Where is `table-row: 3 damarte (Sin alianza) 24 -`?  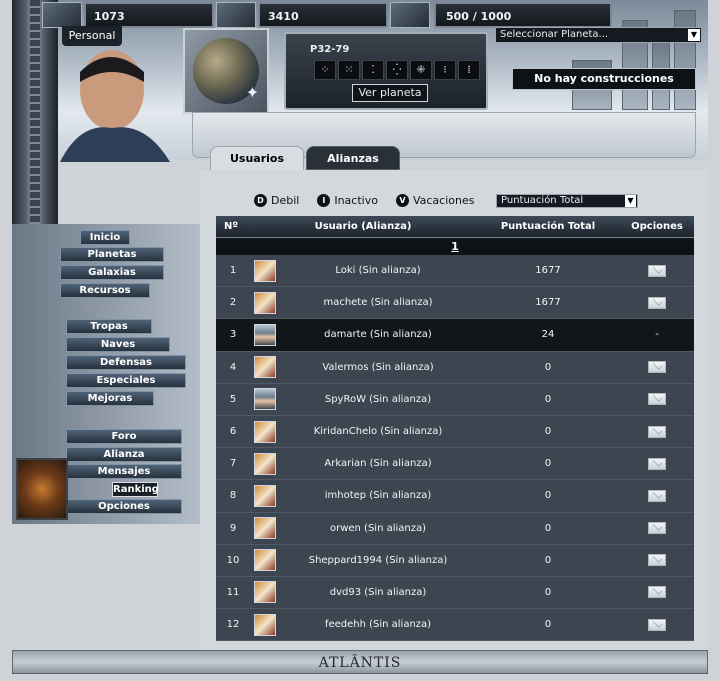
table-row: 3 damarte (Sin alianza) 24 - is located at coordinates (455, 335).